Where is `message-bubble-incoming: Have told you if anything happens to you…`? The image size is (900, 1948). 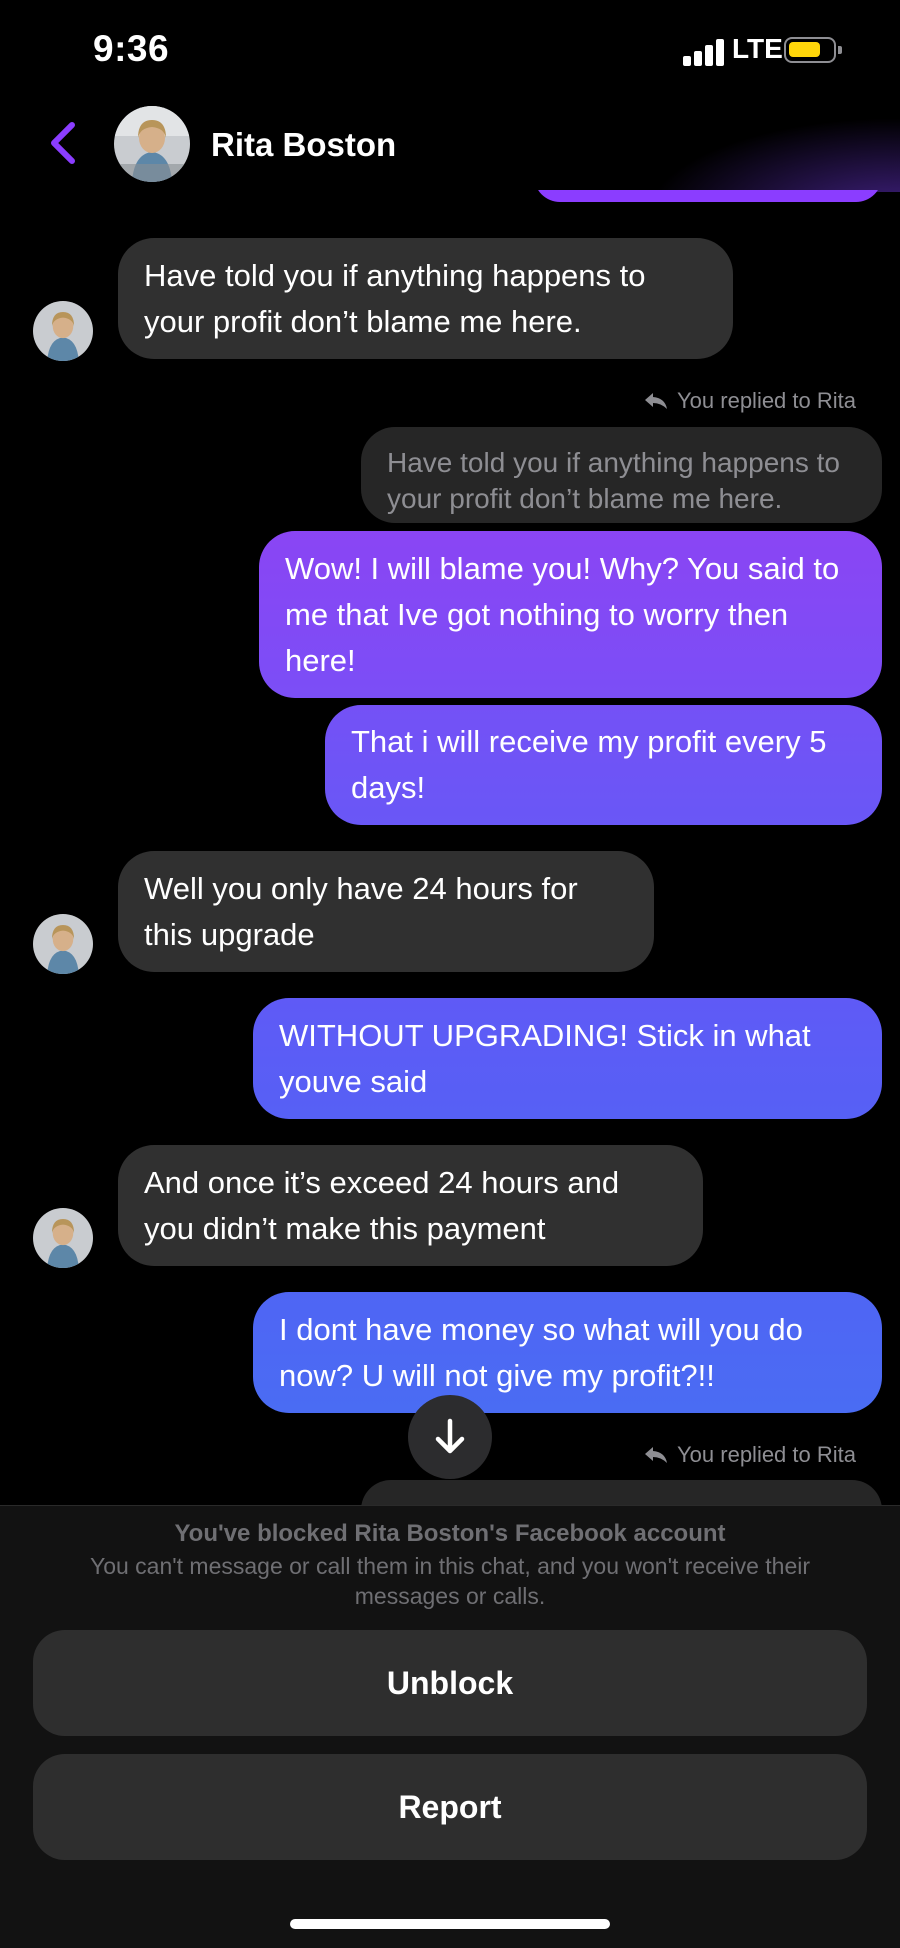 message-bubble-incoming: Have told you if anything happens to you… is located at coordinates (425, 298).